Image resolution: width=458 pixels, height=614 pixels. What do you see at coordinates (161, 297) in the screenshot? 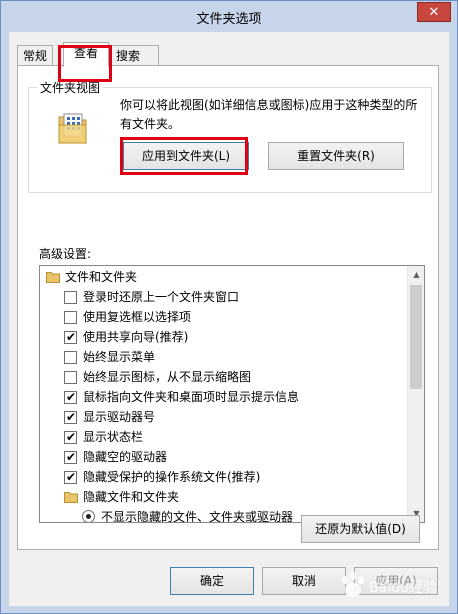
I see `tree-item-label: 登录时还原上一个文件夹窗口` at bounding box center [161, 297].